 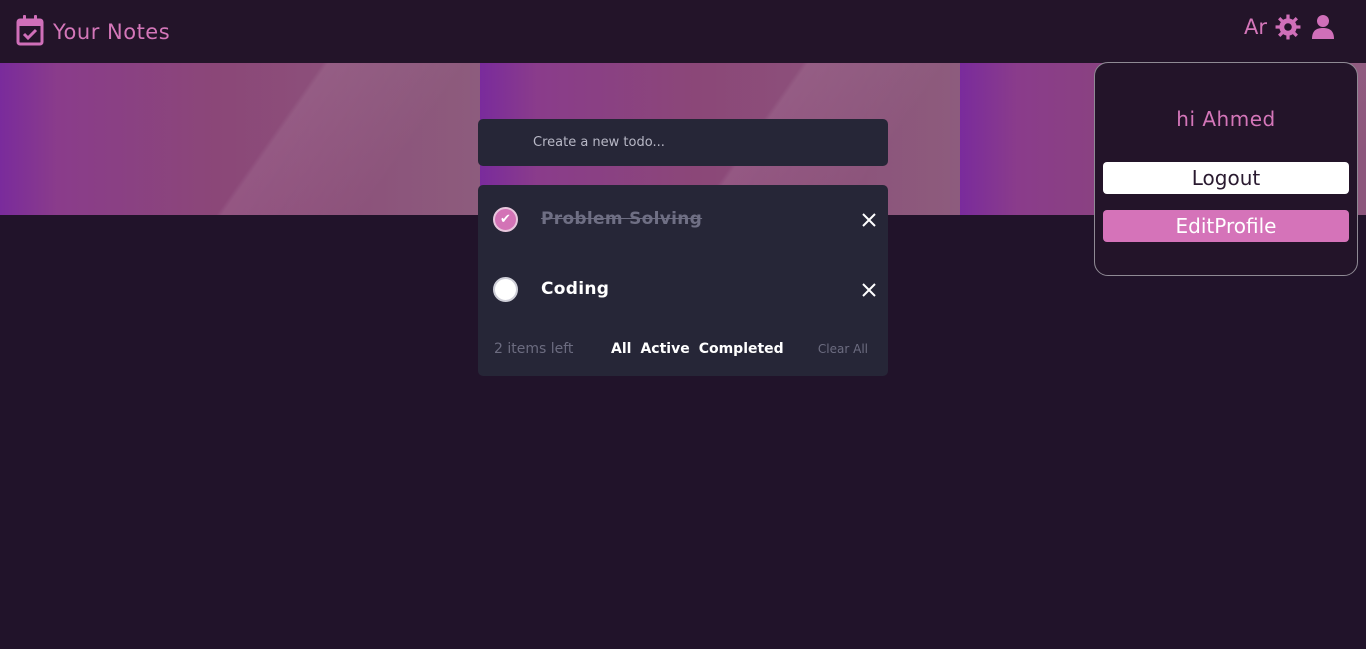 I want to click on todo-item: ✔ Problem Solving, so click(x=683, y=219).